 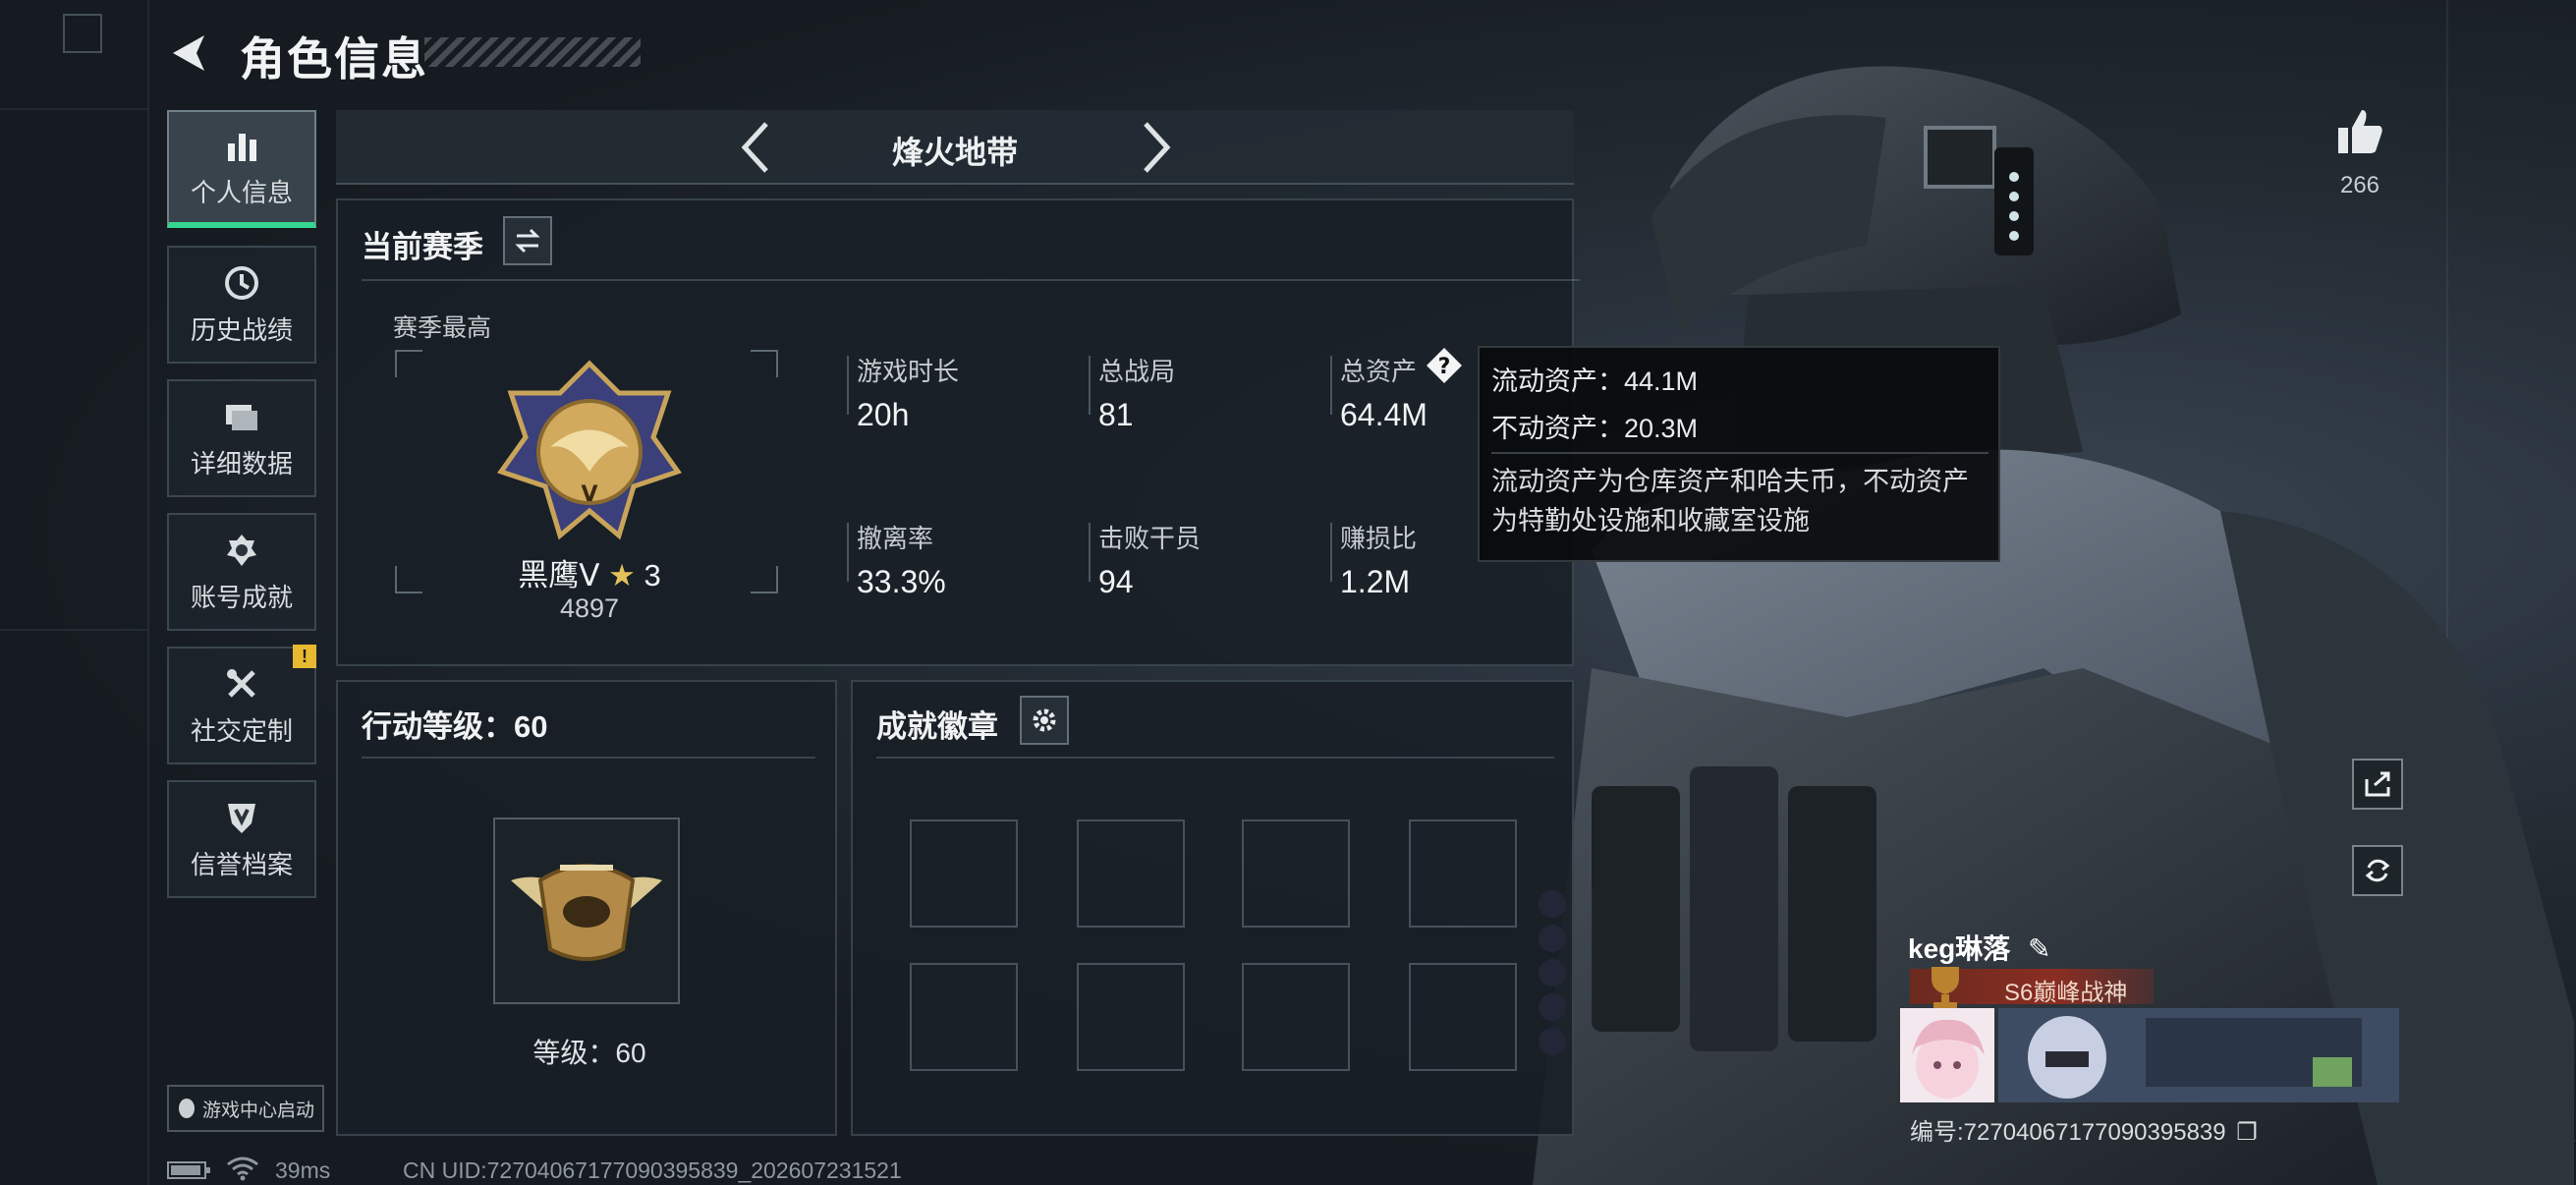 What do you see at coordinates (1945, 988) in the screenshot?
I see `trophy-icon` at bounding box center [1945, 988].